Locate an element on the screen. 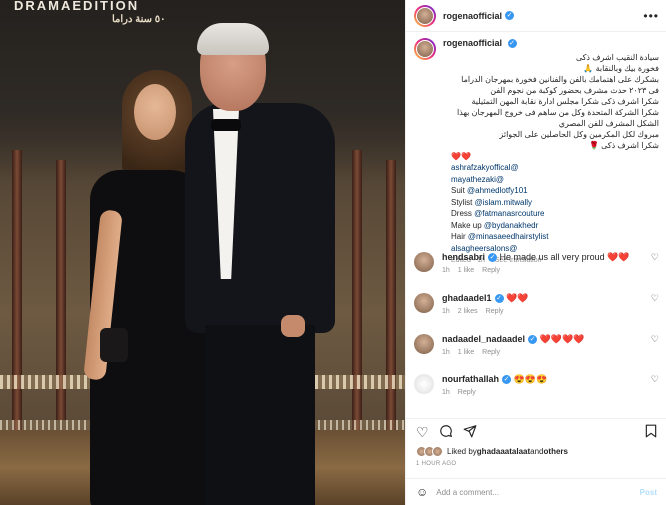 This screenshot has width=666, height=505. comment-text: He made us all very proud ❤️❤️ is located at coordinates (564, 257).